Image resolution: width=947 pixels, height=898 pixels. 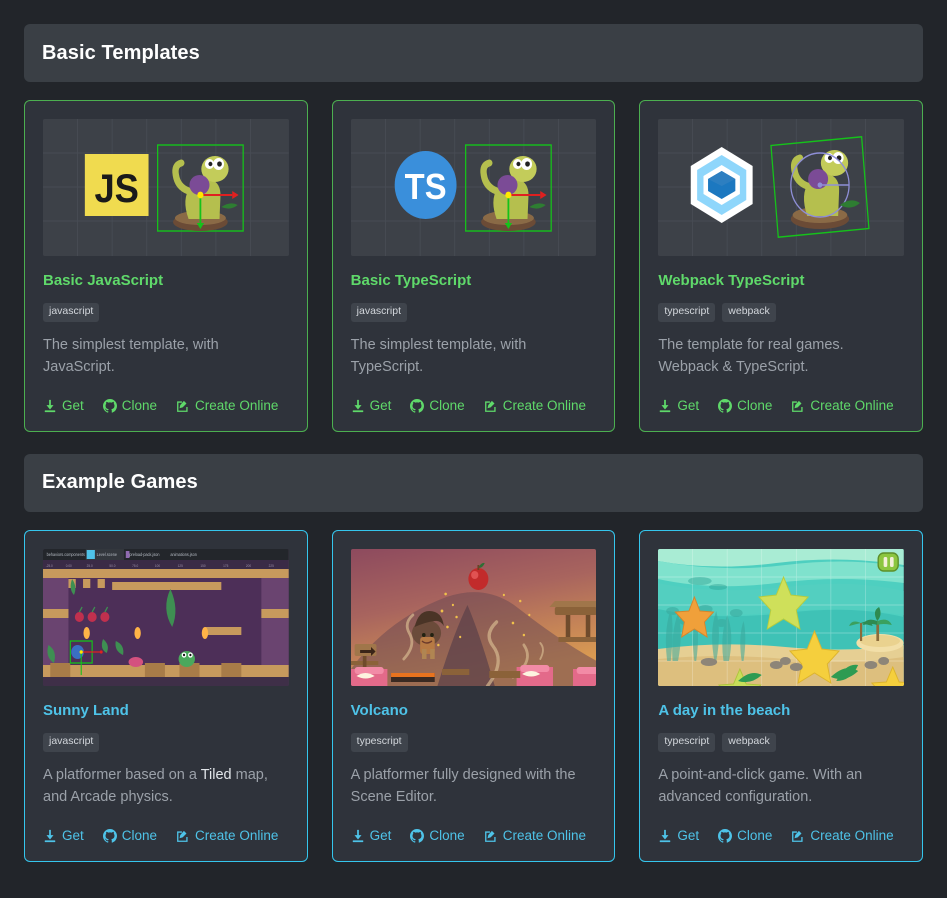 I want to click on tag-list: typescript, so click(x=473, y=742).